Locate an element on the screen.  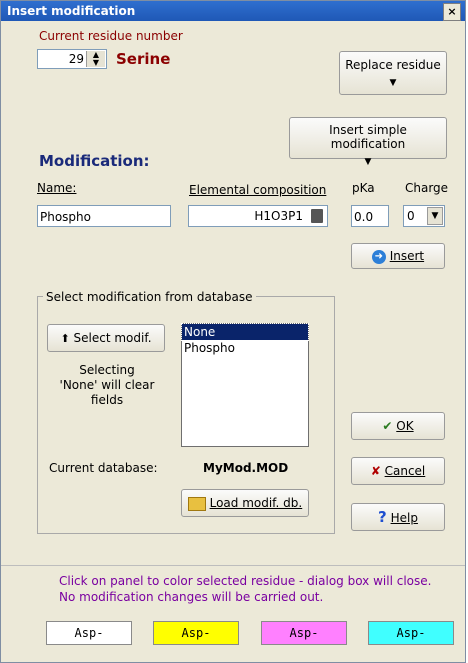
residue-name: Serine is located at coordinates (143, 59).